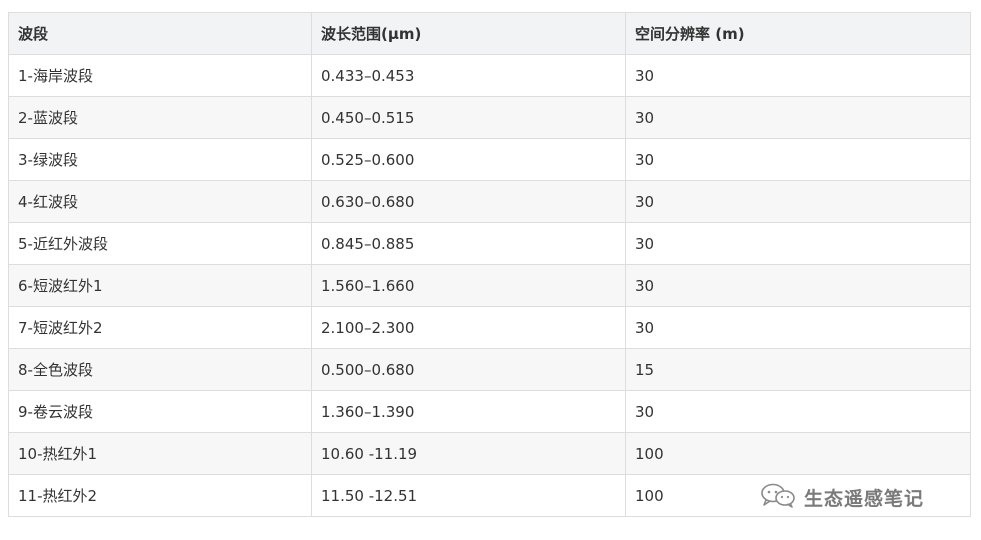  I want to click on table-row: 9-卷云波段 1.360–1.390 30, so click(489, 411).